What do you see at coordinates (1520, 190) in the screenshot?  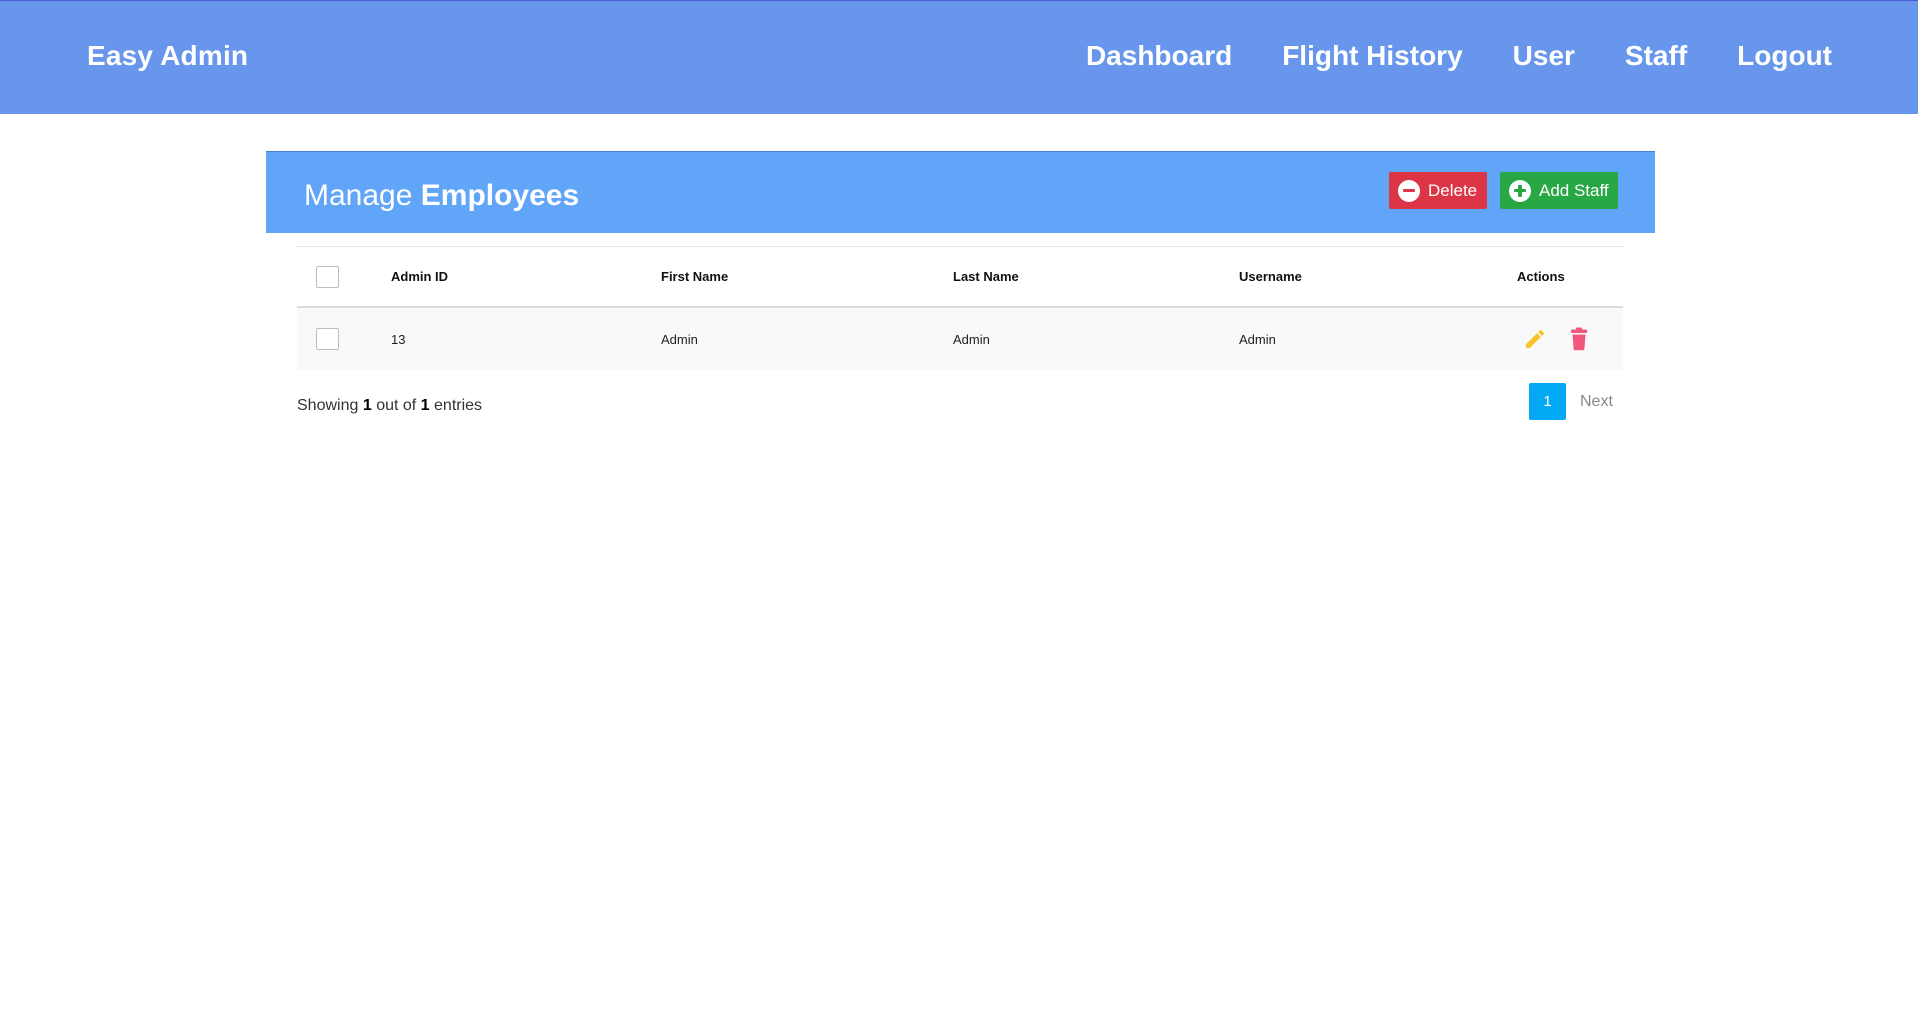 I see `plus-circle-icon` at bounding box center [1520, 190].